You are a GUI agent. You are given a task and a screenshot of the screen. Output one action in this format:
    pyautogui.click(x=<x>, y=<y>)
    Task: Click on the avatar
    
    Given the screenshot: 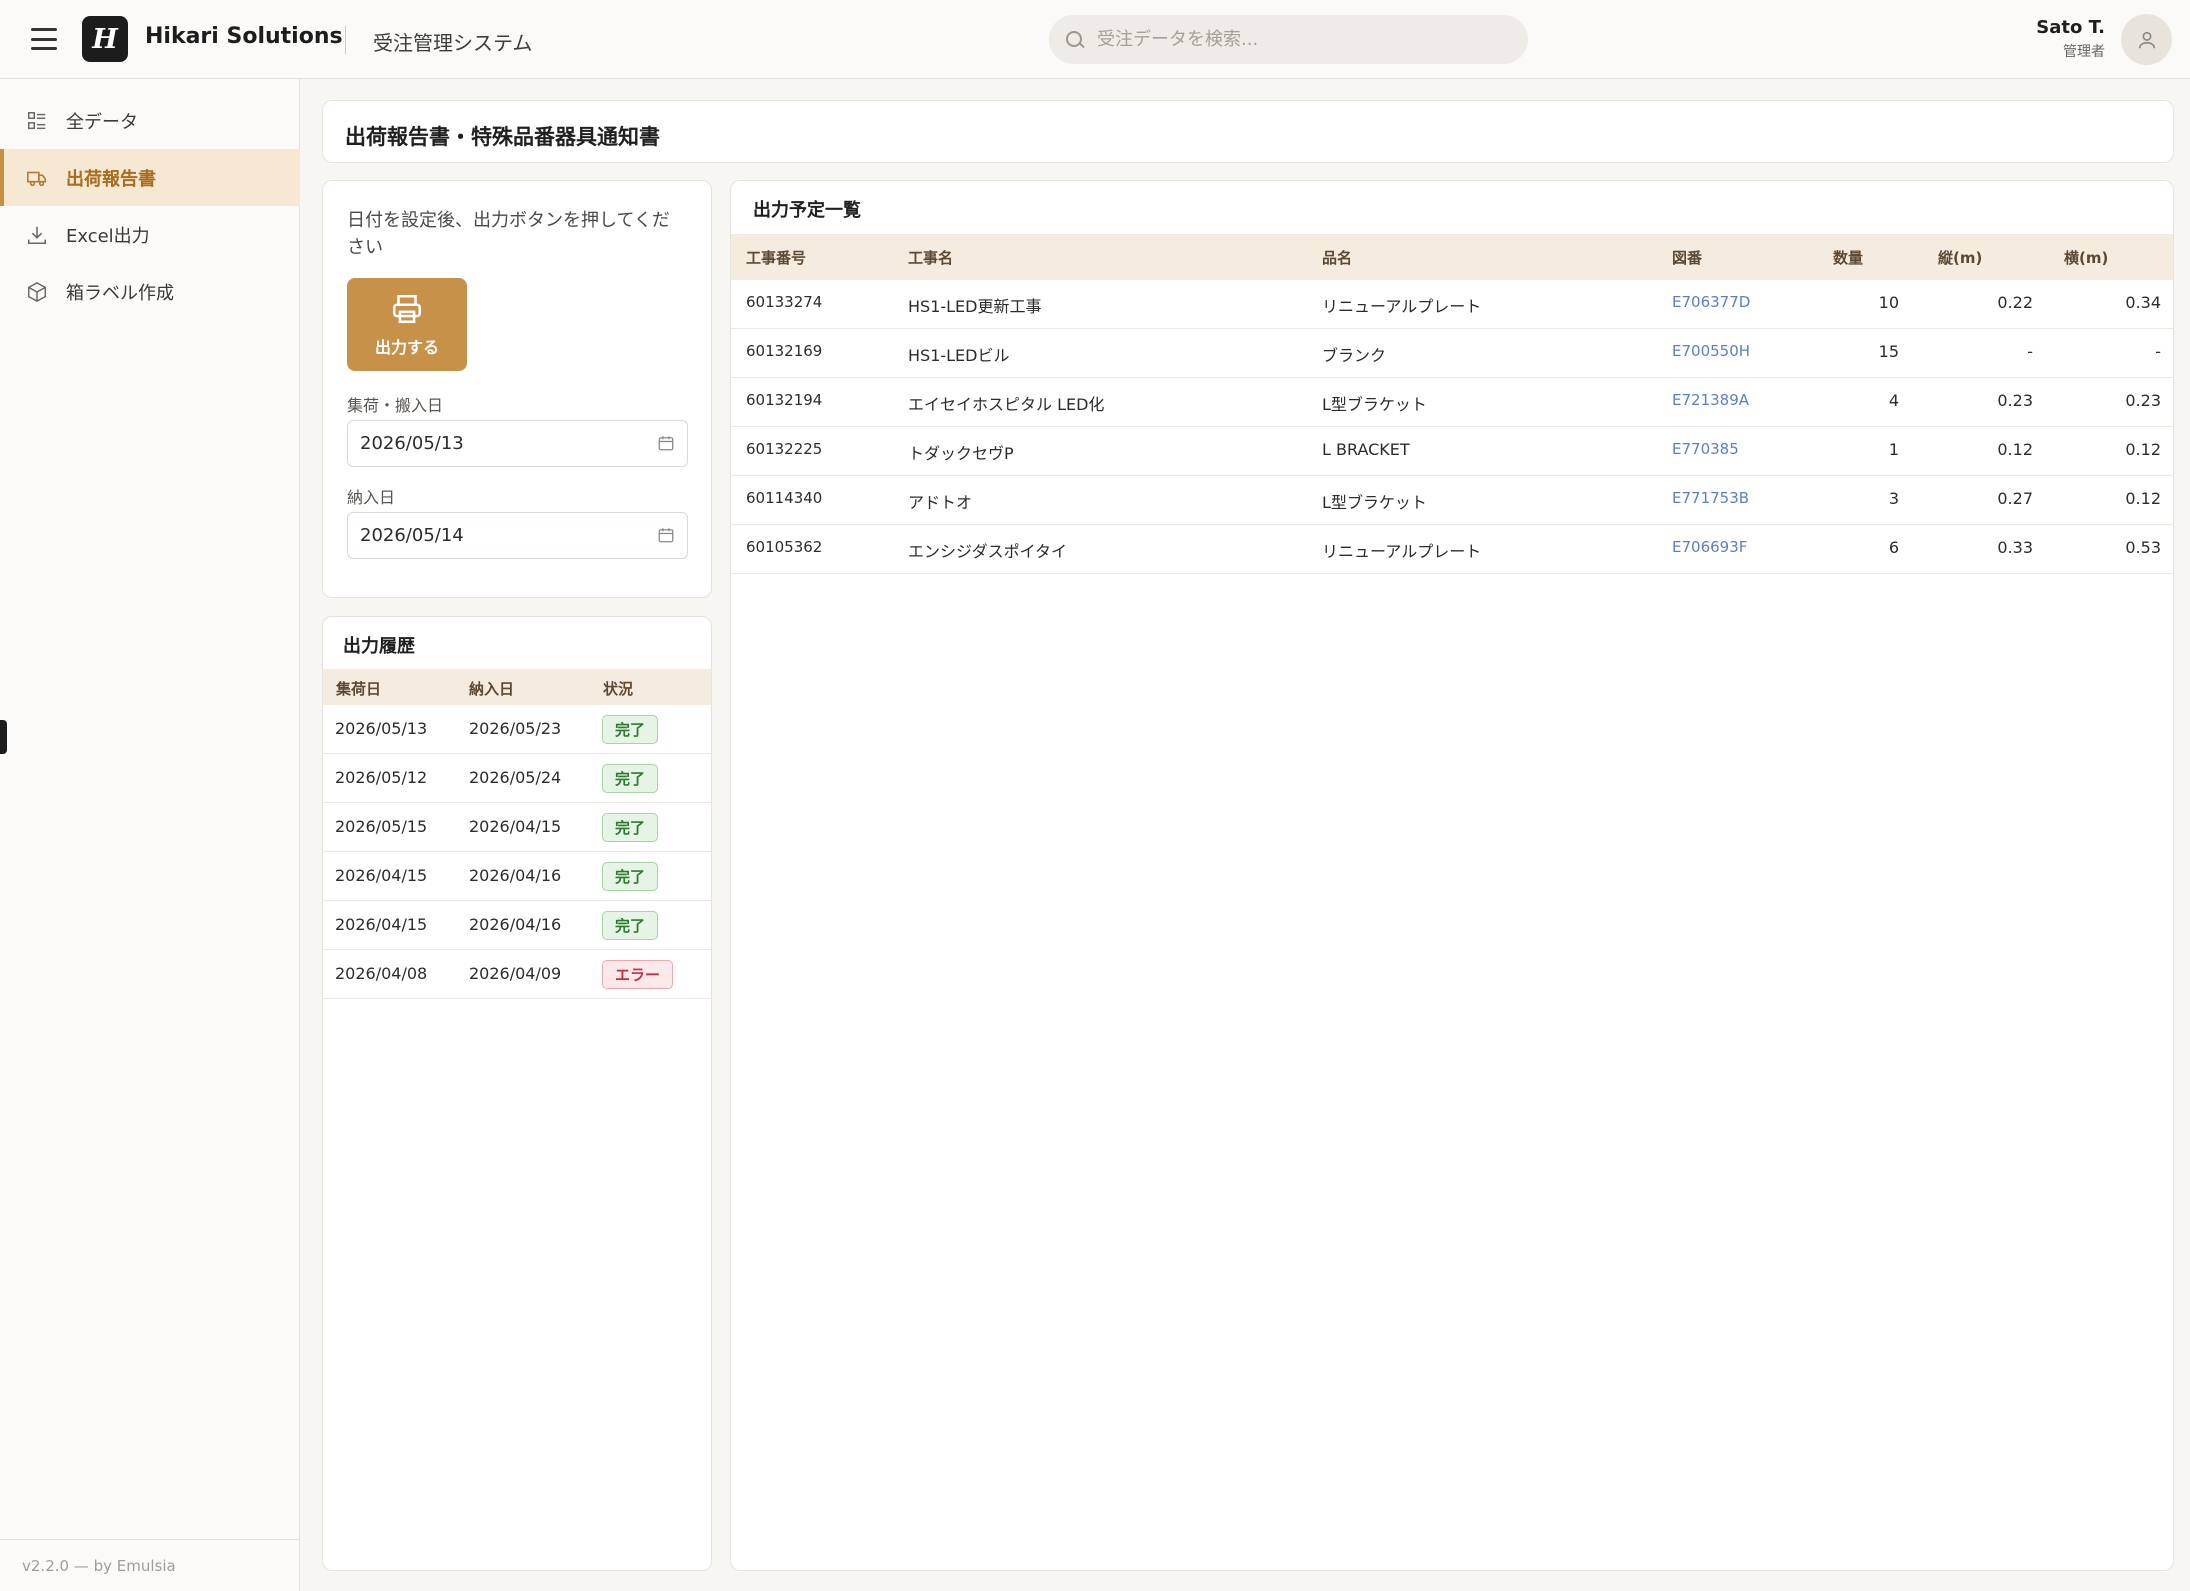 What is the action you would take?
    pyautogui.click(x=2146, y=39)
    